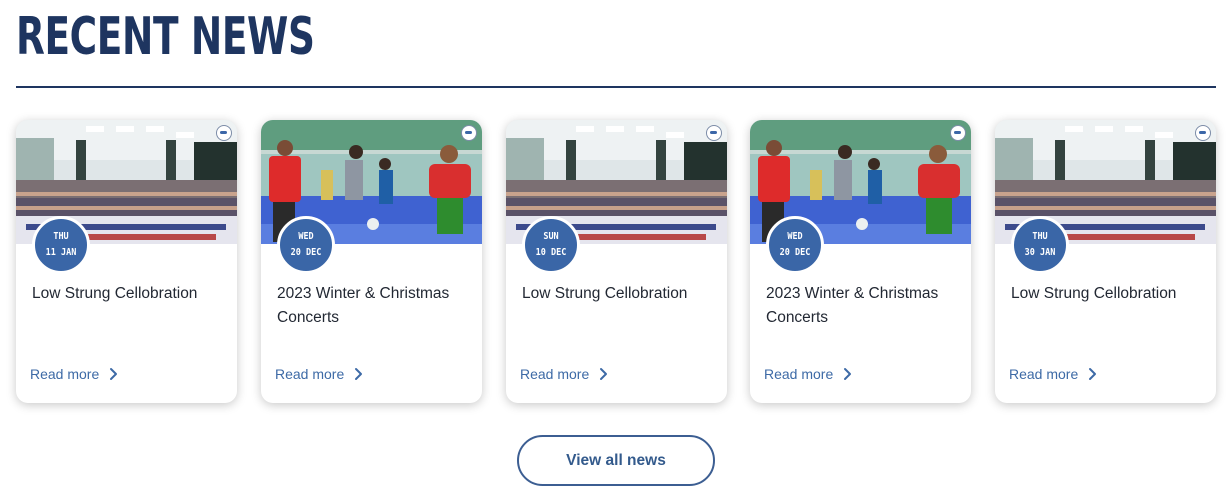 The height and width of the screenshot is (487, 1232). What do you see at coordinates (616, 87) in the screenshot?
I see `section-divider` at bounding box center [616, 87].